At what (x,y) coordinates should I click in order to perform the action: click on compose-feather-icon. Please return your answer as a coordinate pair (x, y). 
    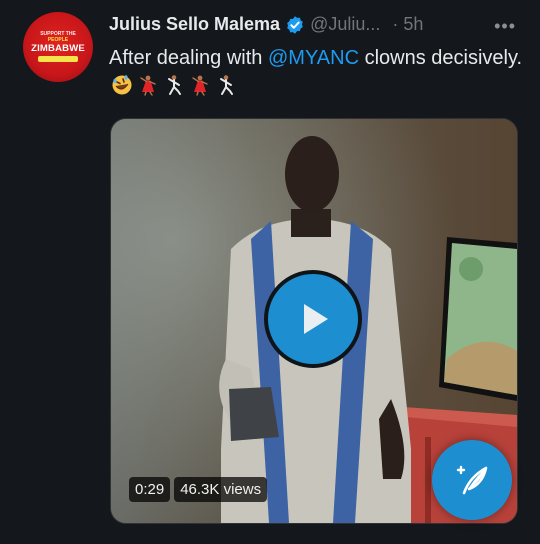
    Looking at the image, I should click on (472, 480).